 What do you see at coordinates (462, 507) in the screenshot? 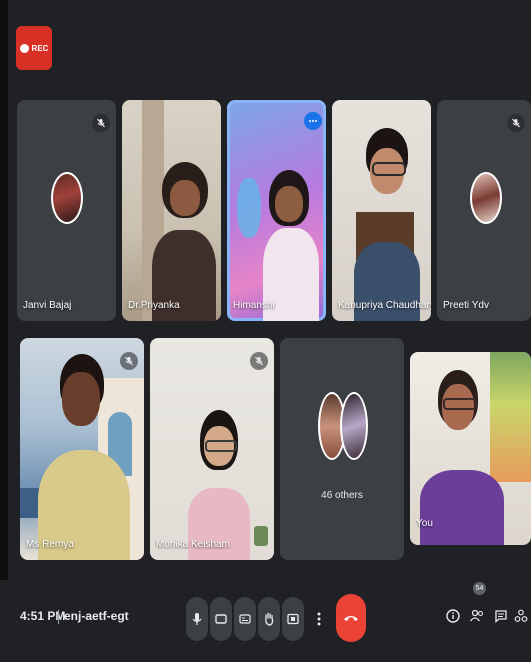
I see `participant-body` at bounding box center [462, 507].